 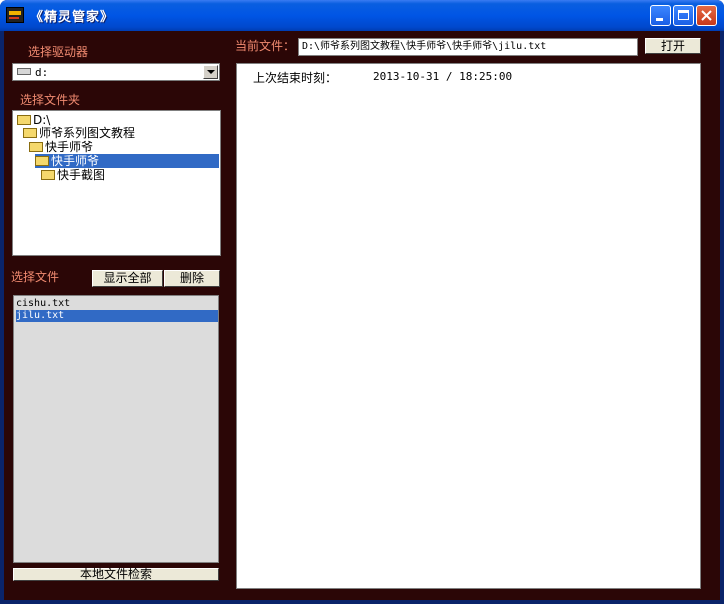 I want to click on folder-item-tutorials: 师爷系列图文教程, so click(x=79, y=133).